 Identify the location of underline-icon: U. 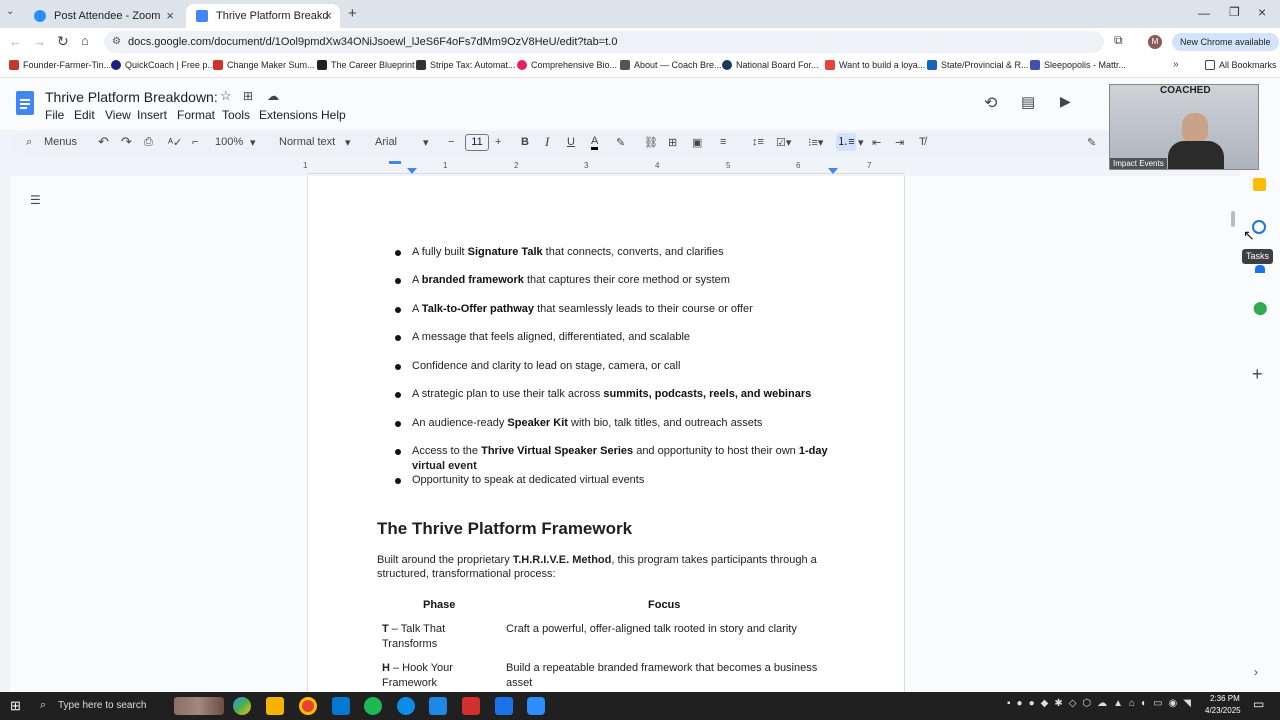
(571, 142).